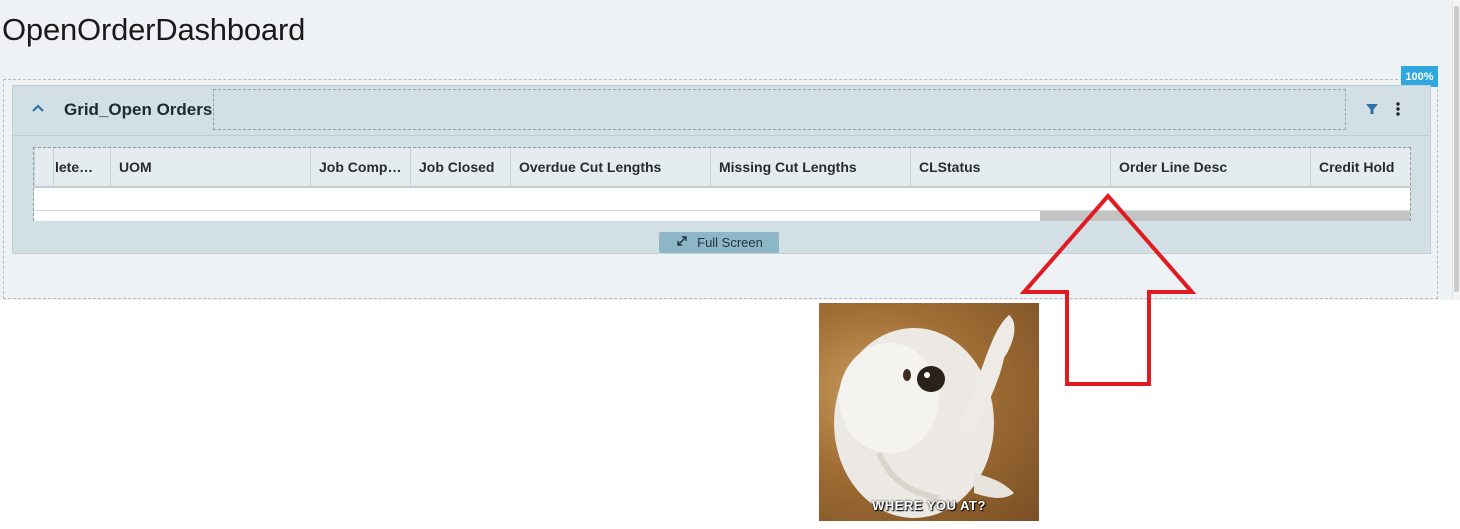 Image resolution: width=1460 pixels, height=529 pixels. I want to click on full-screen-button: Full Screen, so click(719, 242).